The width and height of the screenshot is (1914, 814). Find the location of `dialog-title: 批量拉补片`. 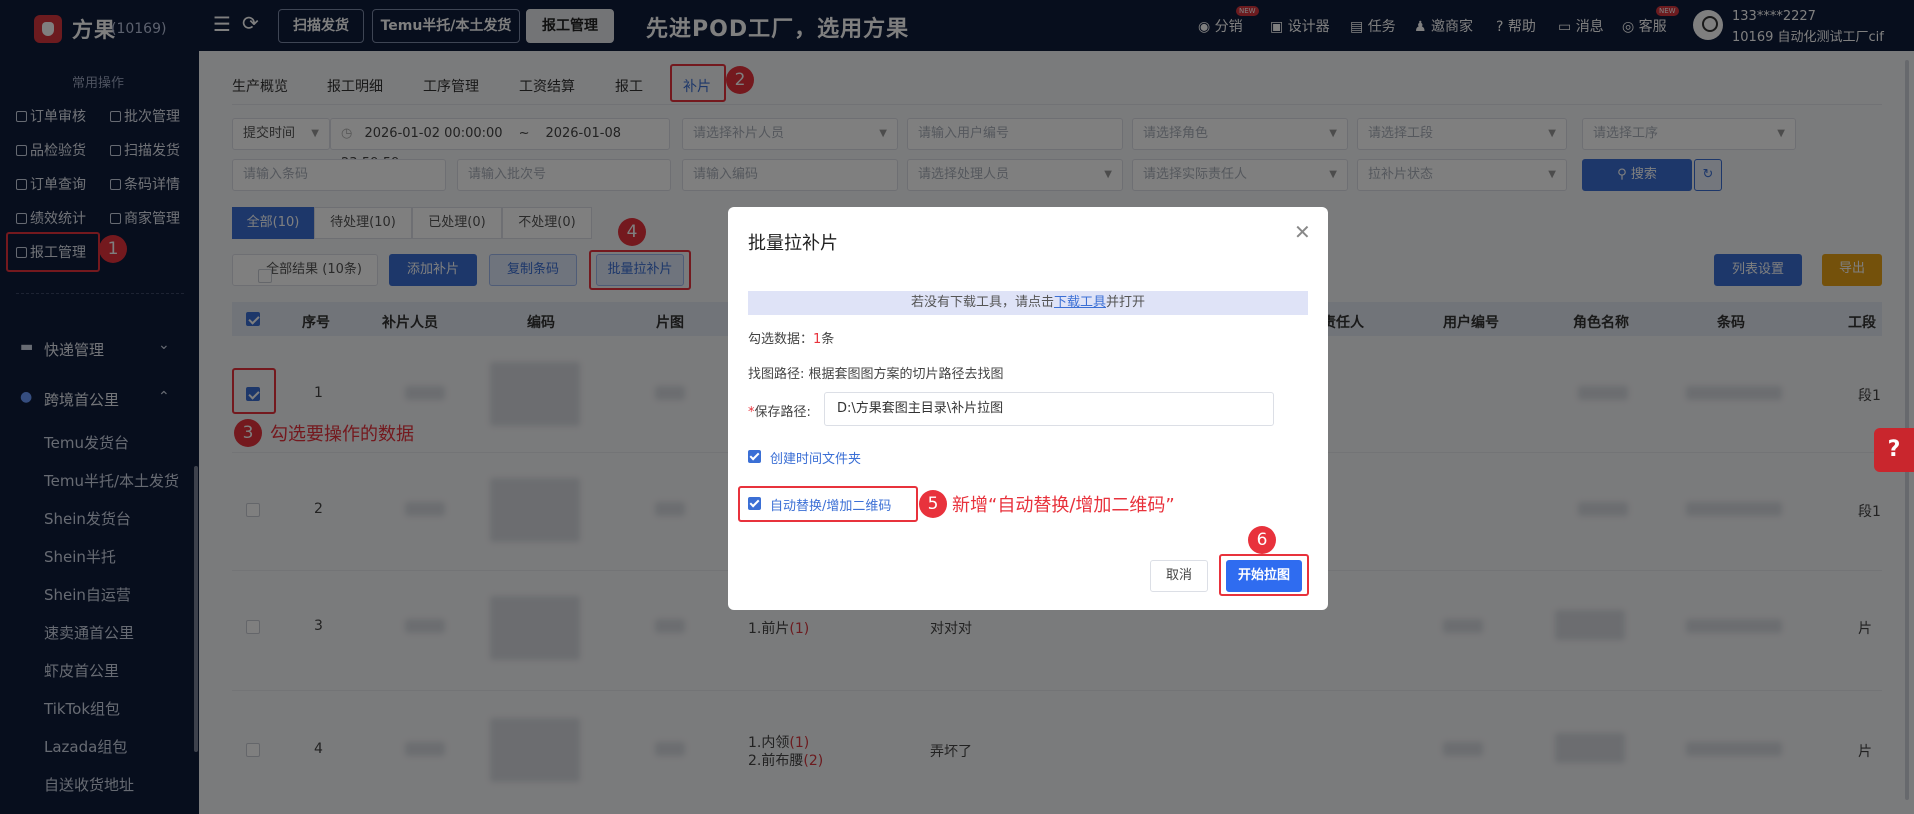

dialog-title: 批量拉补片 is located at coordinates (793, 243).